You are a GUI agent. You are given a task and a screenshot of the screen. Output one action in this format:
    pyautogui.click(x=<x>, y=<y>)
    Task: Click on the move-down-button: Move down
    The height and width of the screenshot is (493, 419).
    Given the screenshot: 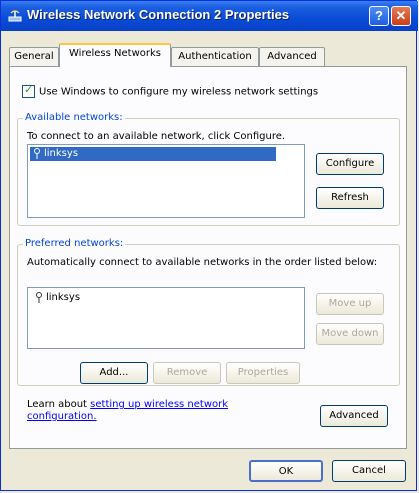 What is the action you would take?
    pyautogui.click(x=350, y=334)
    